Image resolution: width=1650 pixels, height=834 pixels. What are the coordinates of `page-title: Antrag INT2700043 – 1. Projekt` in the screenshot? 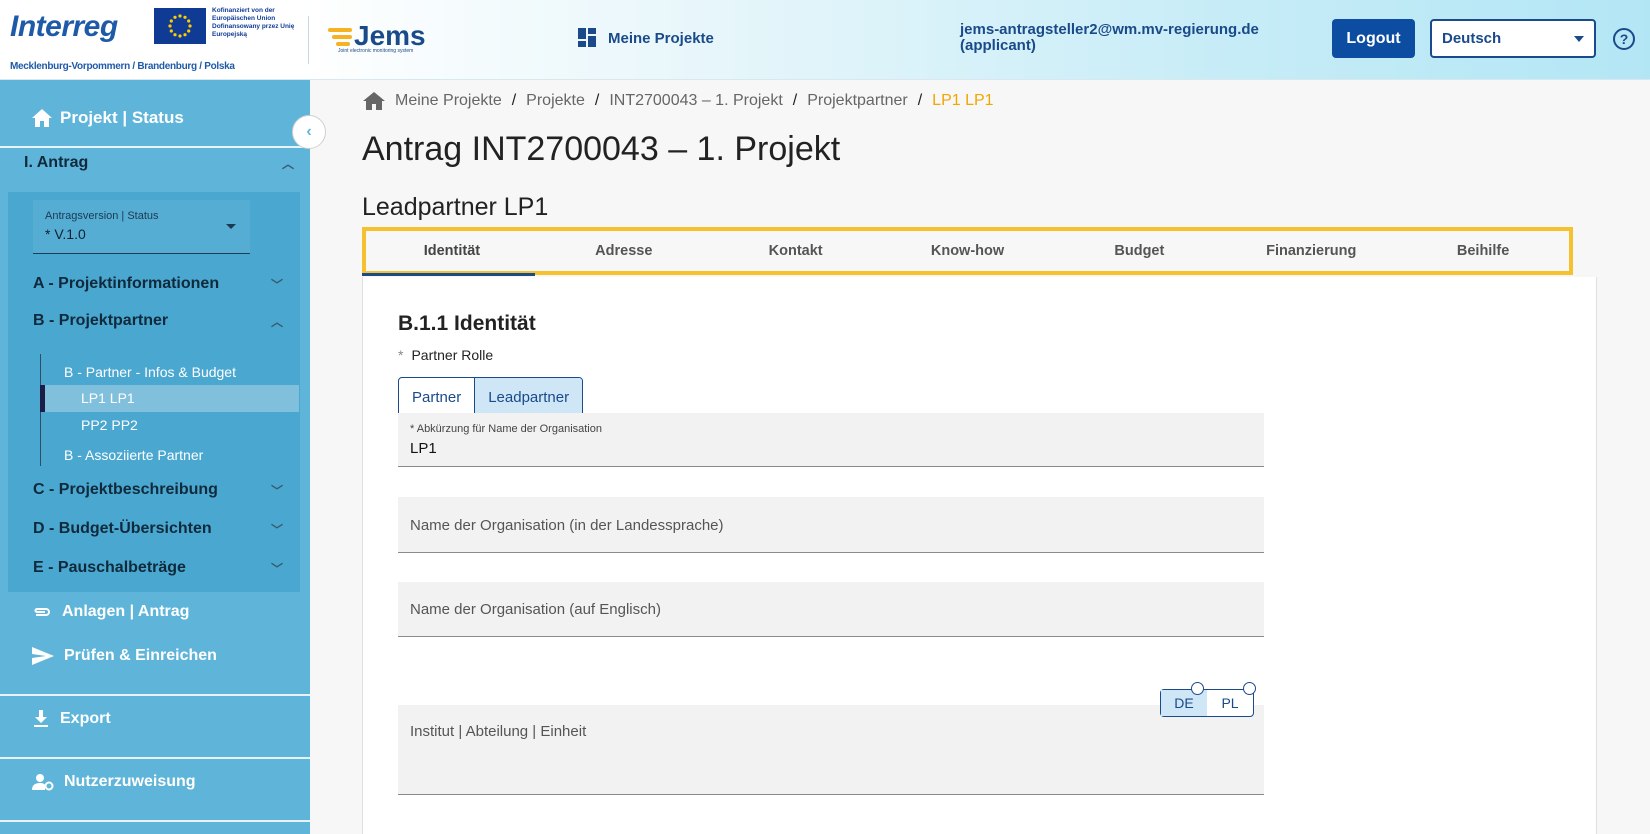 It's located at (601, 149).